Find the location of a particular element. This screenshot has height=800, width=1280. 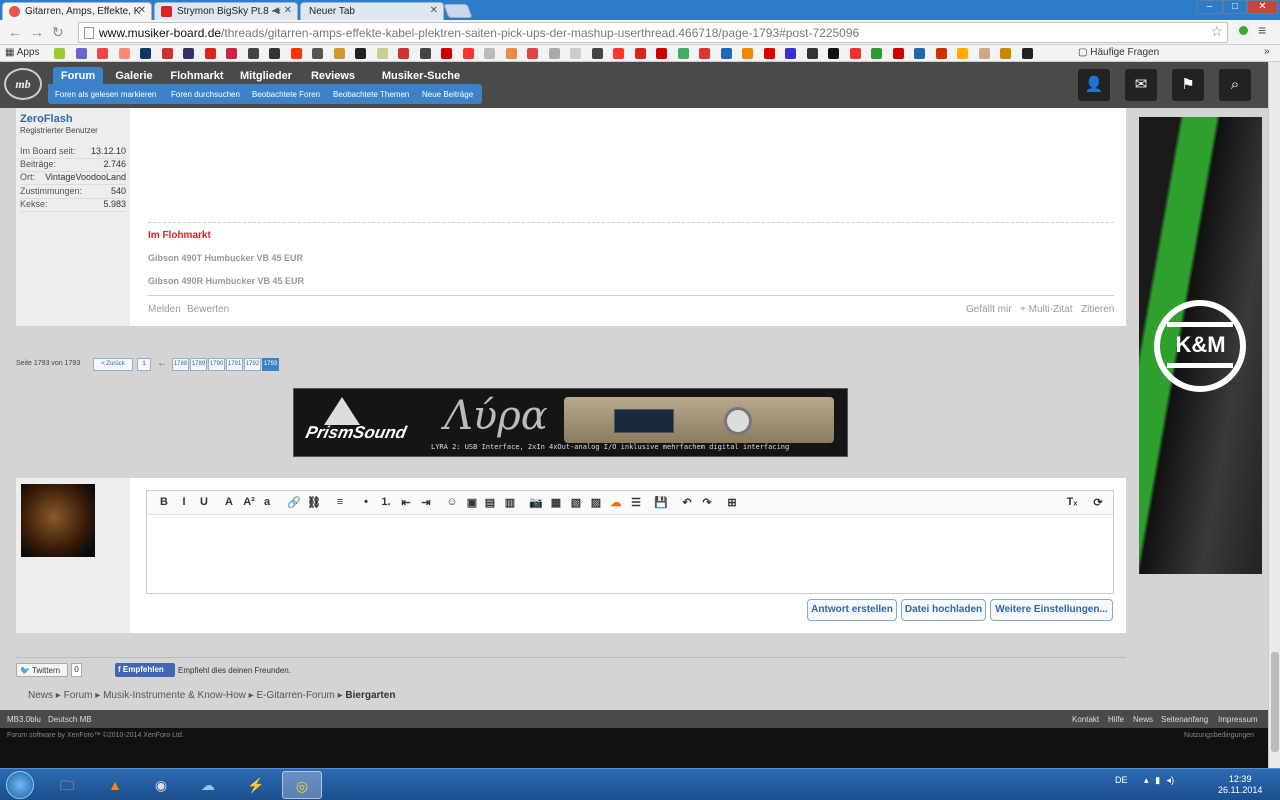

editor-tool-9-icon: • is located at coordinates (366, 502).